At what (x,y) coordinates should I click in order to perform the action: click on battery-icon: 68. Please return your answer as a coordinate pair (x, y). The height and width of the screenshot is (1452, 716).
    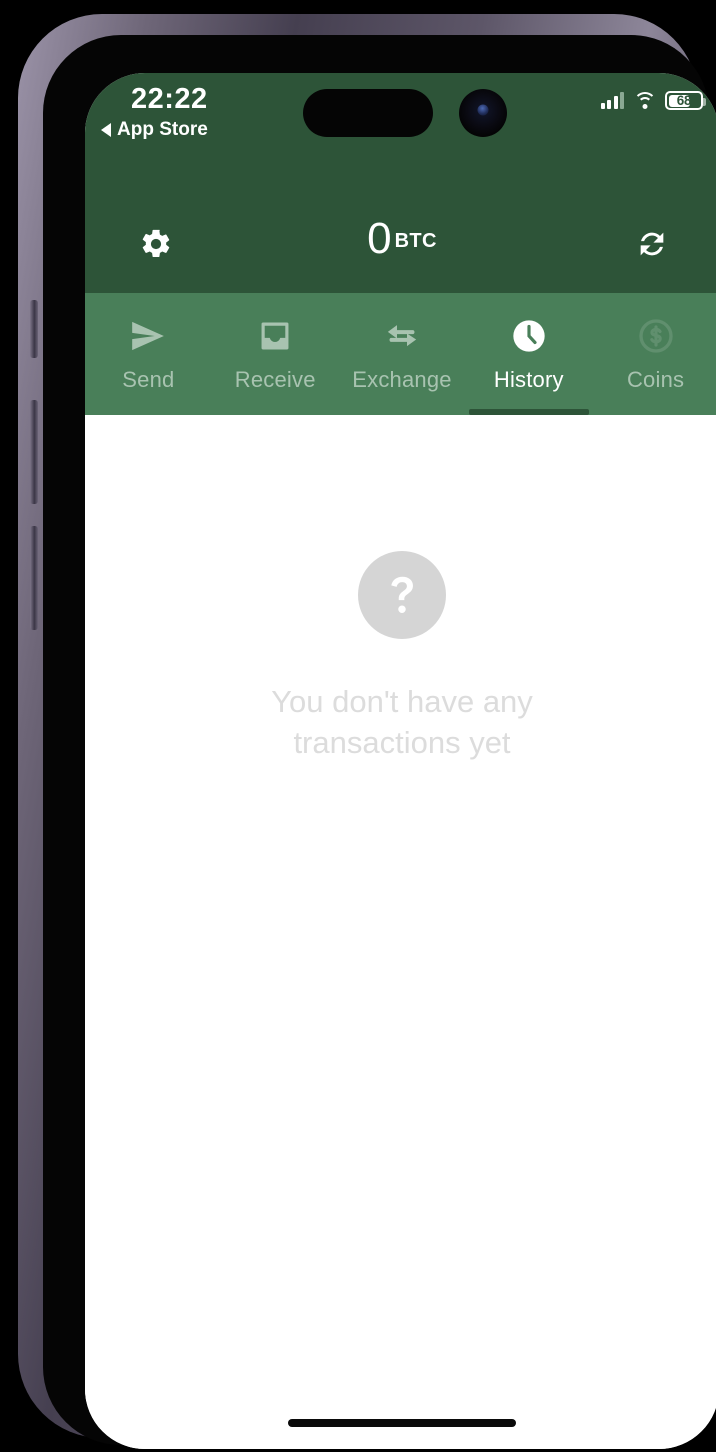
    Looking at the image, I should click on (685, 100).